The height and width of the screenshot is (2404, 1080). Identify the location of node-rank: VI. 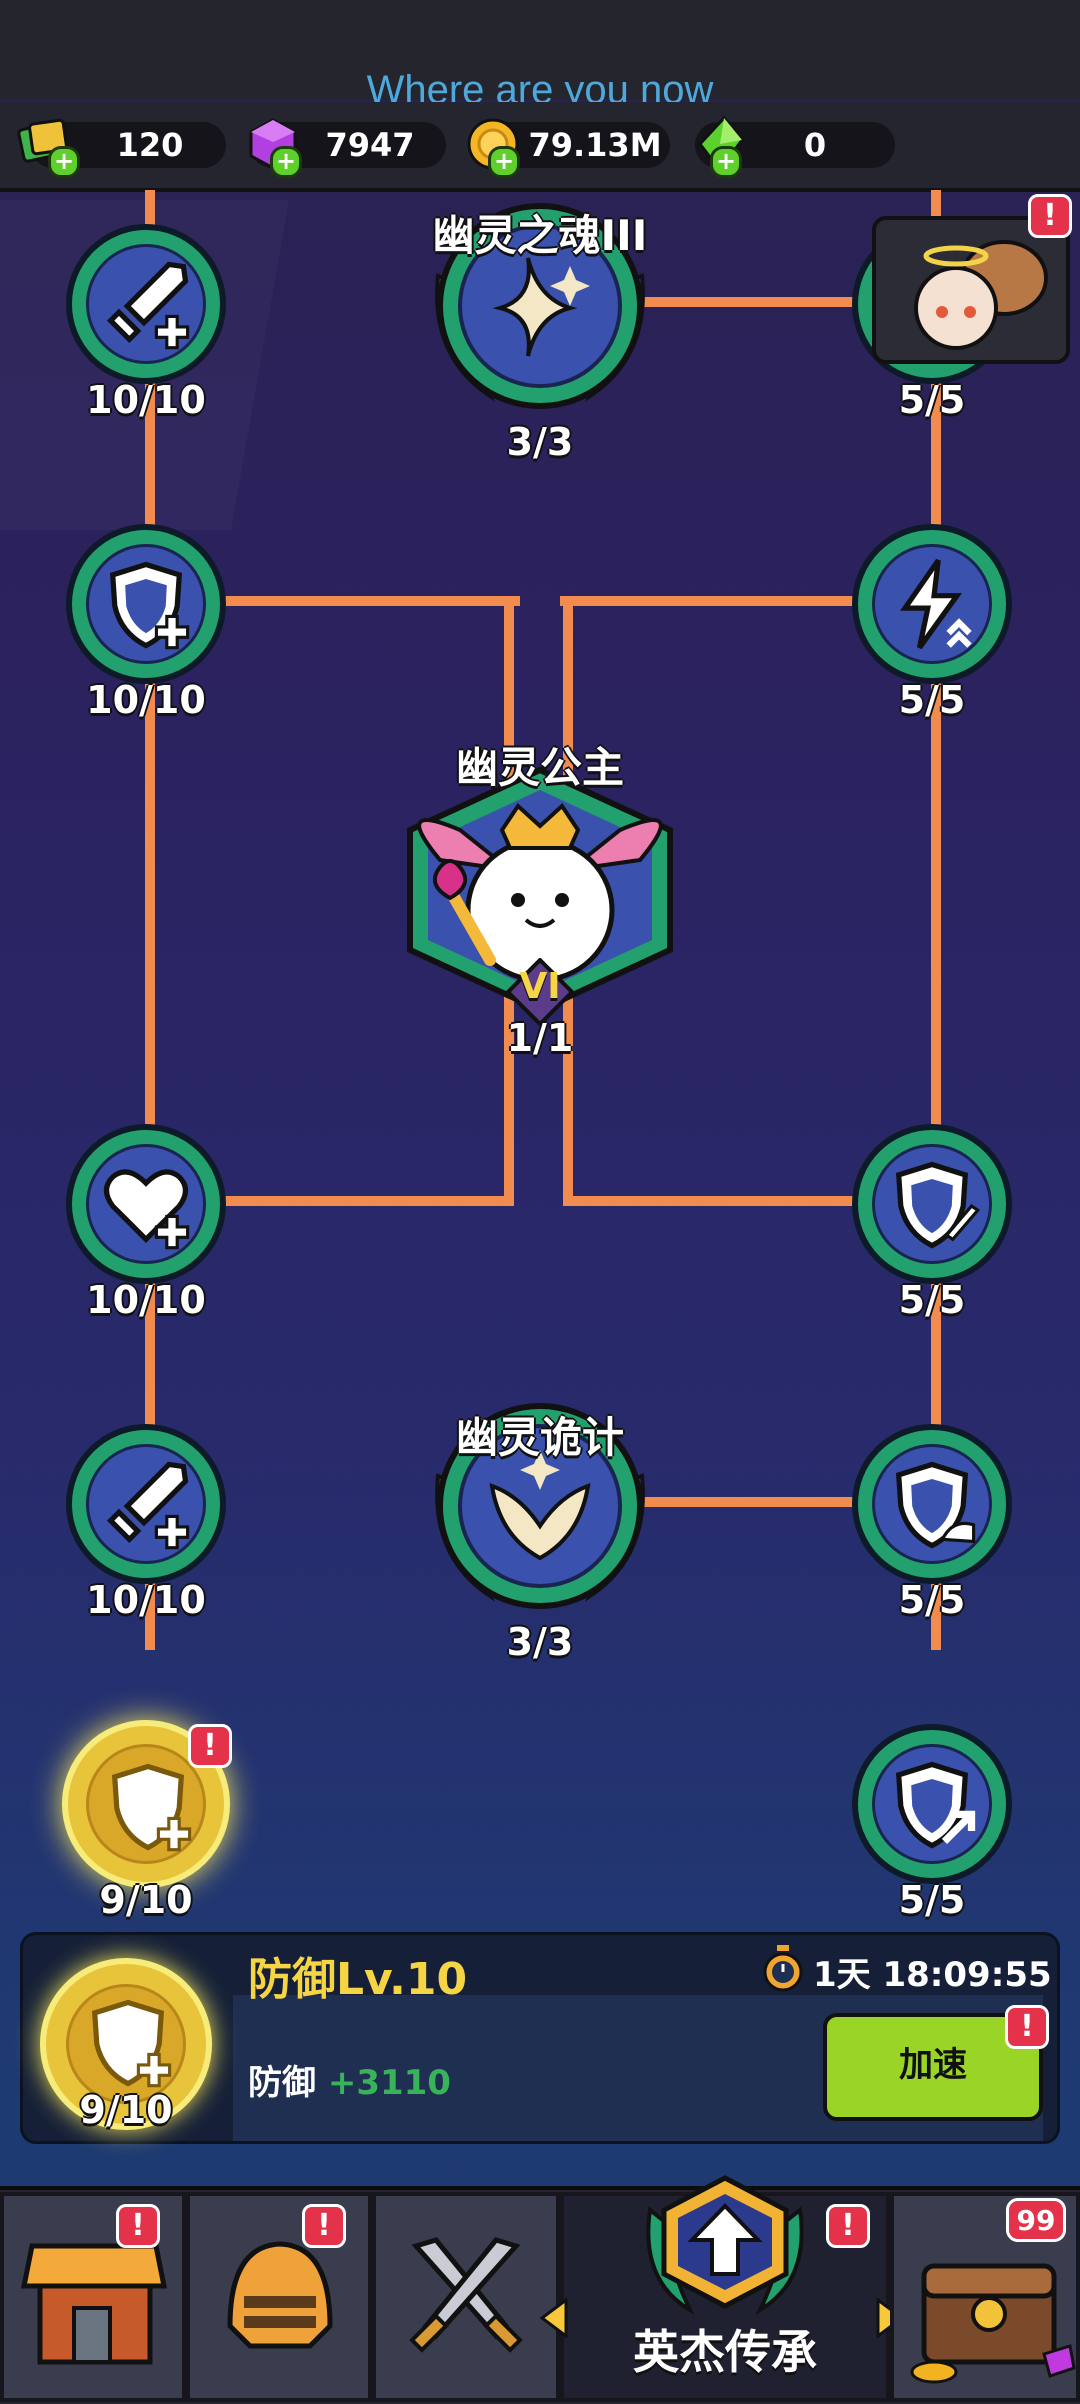
(540, 986).